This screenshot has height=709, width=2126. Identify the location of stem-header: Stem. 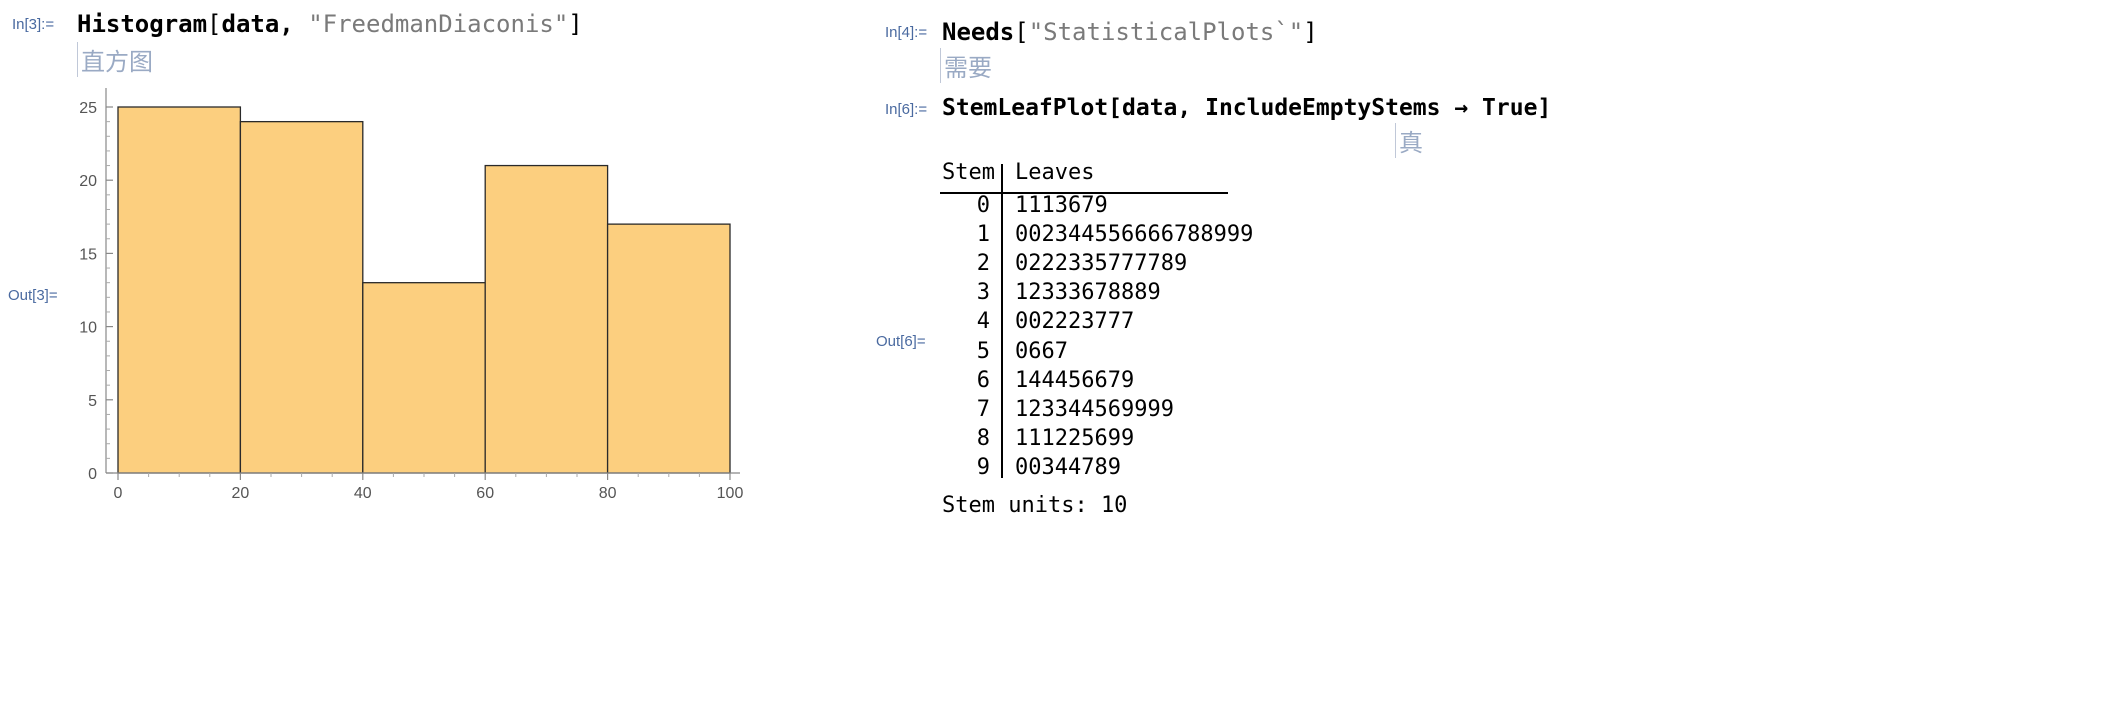
(968, 172).